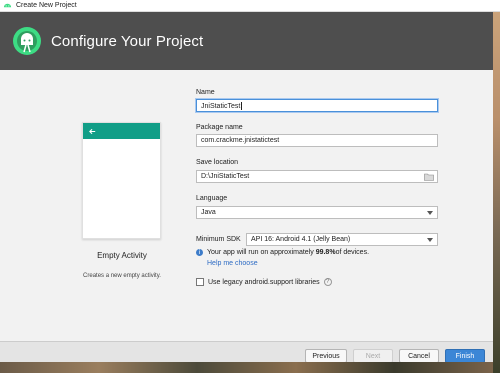 This screenshot has width=500, height=373. What do you see at coordinates (325, 252) in the screenshot?
I see `sdk-info-percent: 99.8%` at bounding box center [325, 252].